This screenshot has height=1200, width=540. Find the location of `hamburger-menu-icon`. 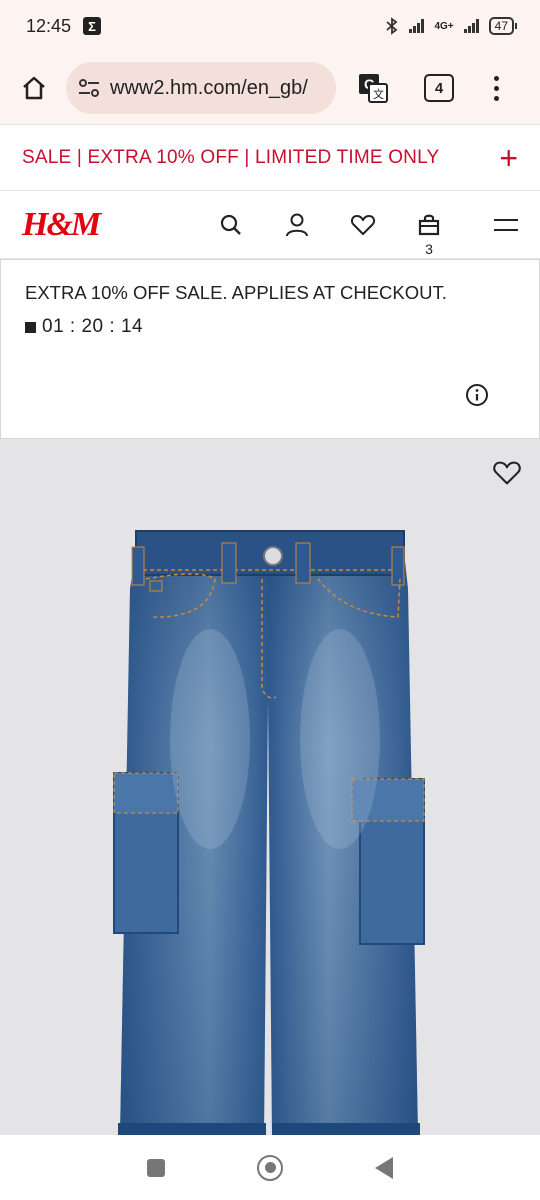

hamburger-menu-icon is located at coordinates (506, 224).